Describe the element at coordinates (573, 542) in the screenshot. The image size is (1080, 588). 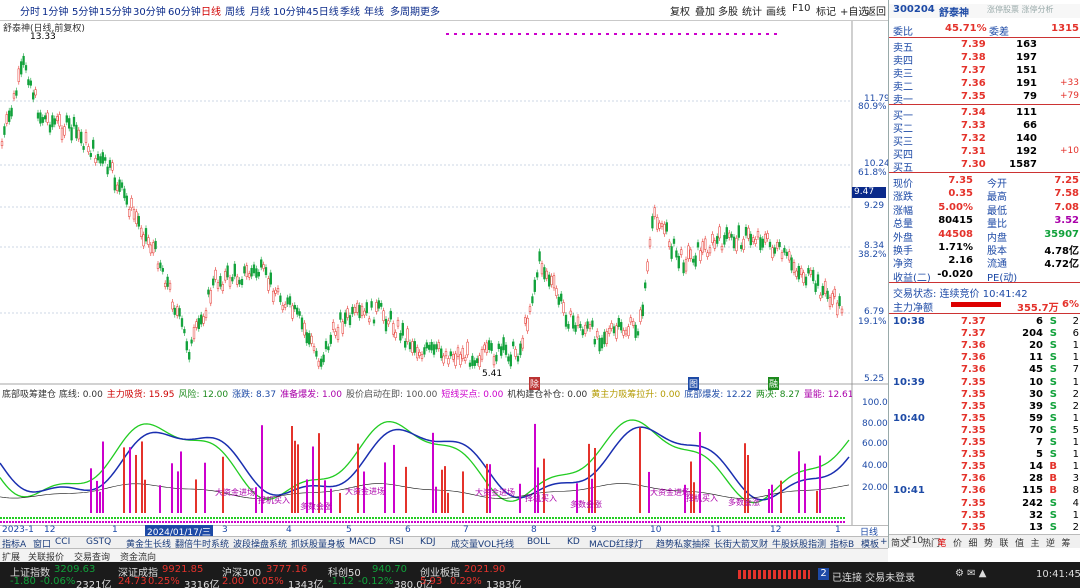
I see `indicator-tab-13: KD` at that location.